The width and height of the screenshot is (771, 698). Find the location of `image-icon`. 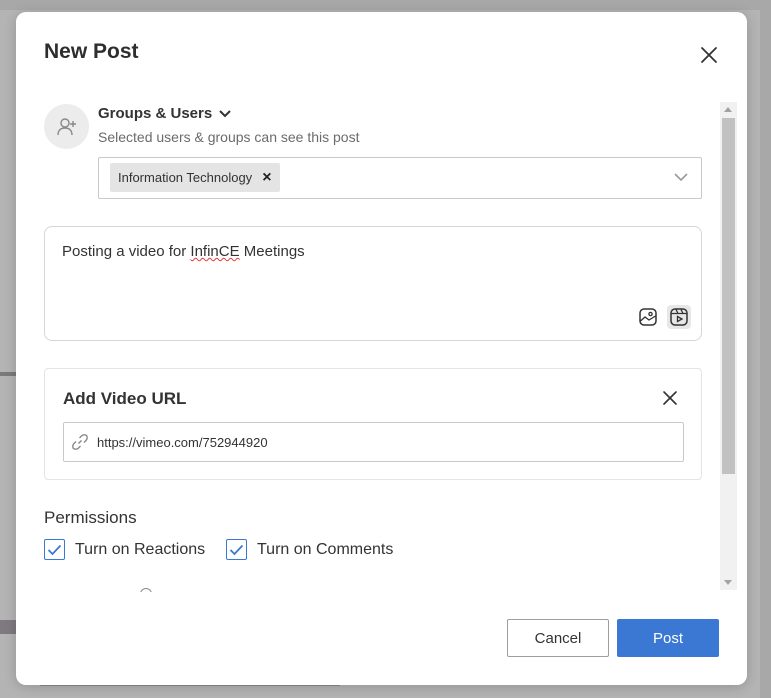

image-icon is located at coordinates (648, 317).